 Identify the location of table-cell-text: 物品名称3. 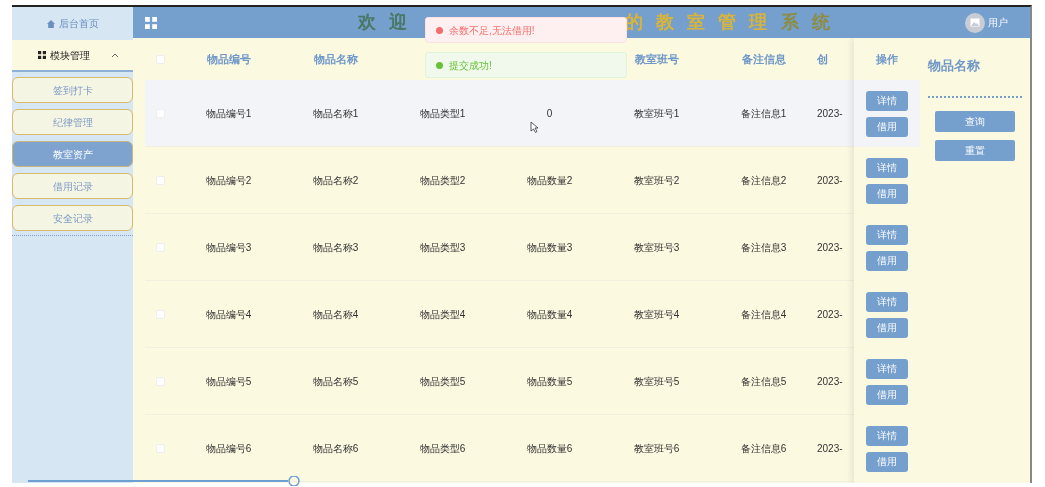
(335, 247).